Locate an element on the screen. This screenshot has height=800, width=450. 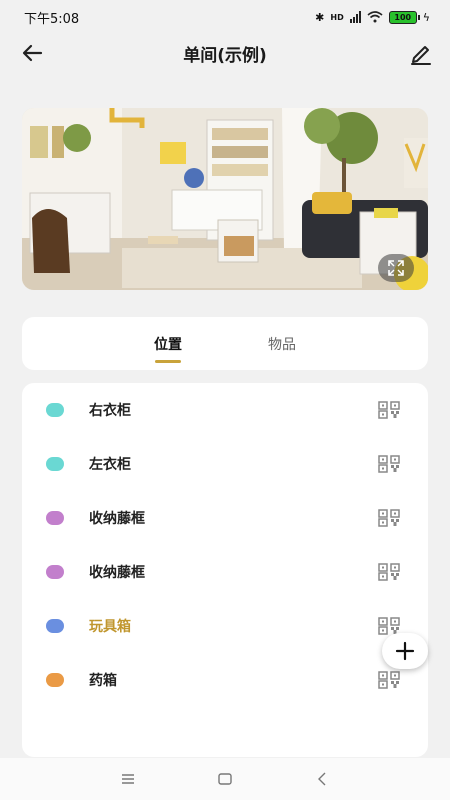
status-bar: 下午5:08 ✱ HD 100 ϟ is located at coordinates (225, 17).